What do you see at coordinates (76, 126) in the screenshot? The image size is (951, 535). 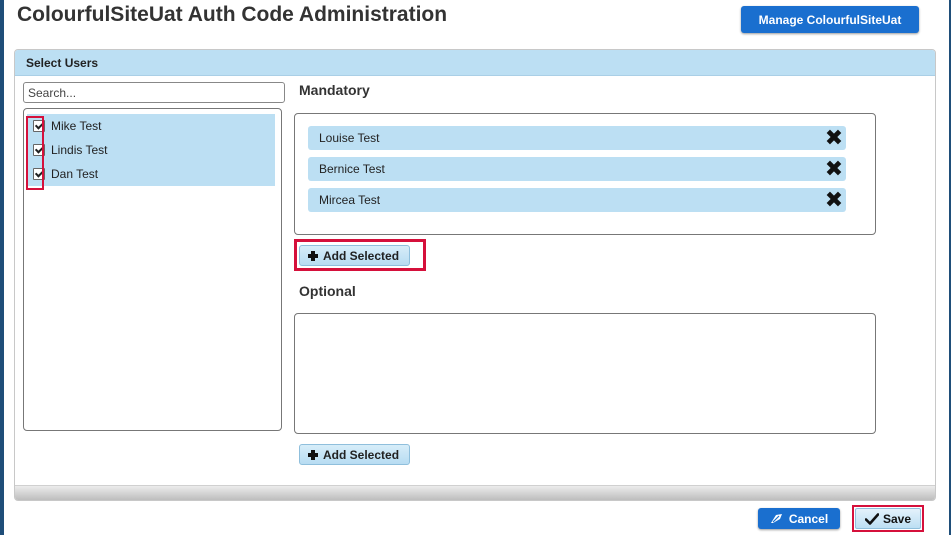 I see `user-name: Mike Test` at bounding box center [76, 126].